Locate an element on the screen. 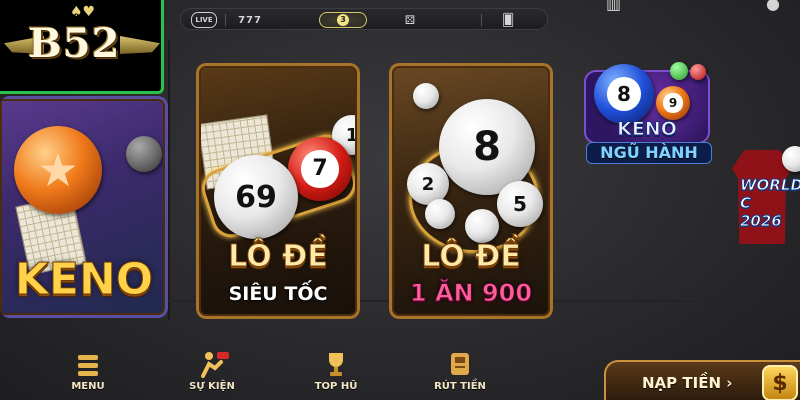 The height and width of the screenshot is (400, 800). nav-menu: MENU is located at coordinates (88, 371).